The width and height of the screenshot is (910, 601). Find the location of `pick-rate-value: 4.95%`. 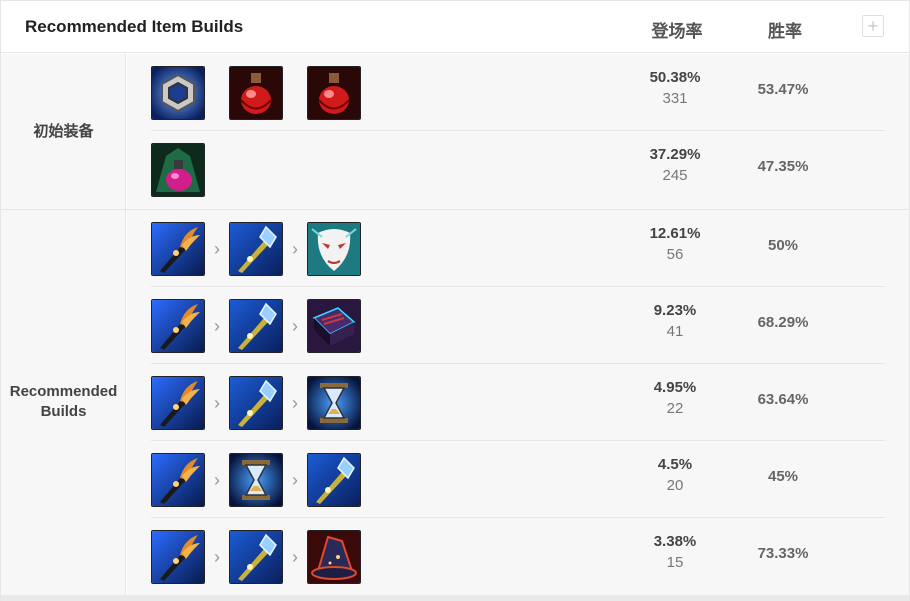

pick-rate-value: 4.95% is located at coordinates (675, 387).